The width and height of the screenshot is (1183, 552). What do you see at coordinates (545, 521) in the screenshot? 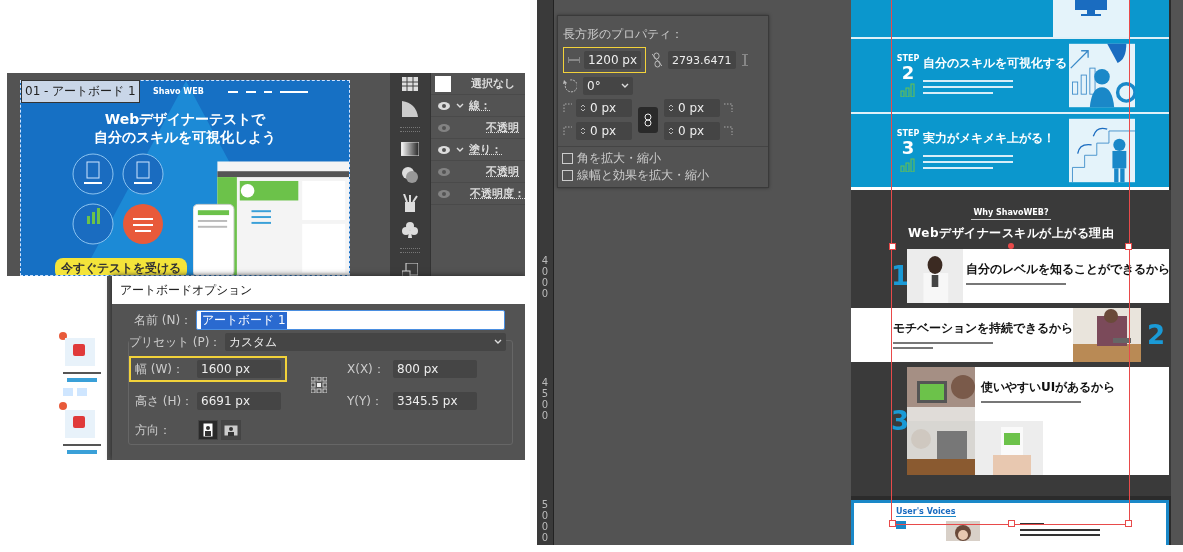
I see `ruler-number: 5000` at bounding box center [545, 521].